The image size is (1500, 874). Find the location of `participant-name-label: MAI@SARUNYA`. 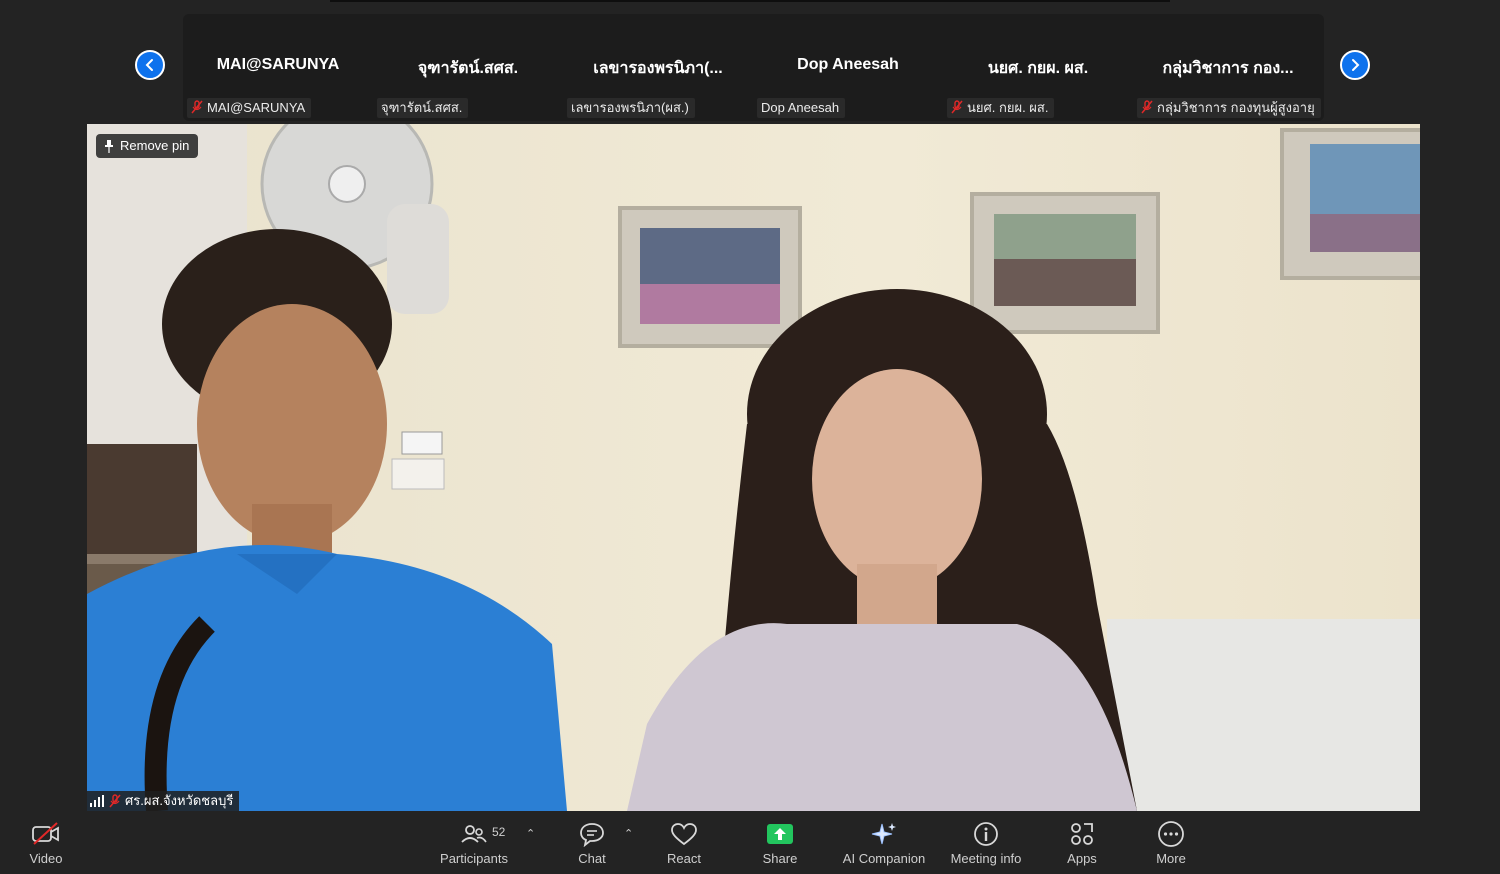

participant-name-label: MAI@SARUNYA is located at coordinates (249, 108).